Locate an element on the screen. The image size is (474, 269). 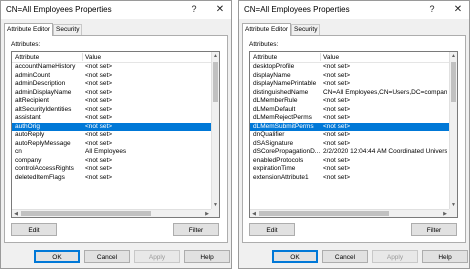
table-row: displayNamePrintable <not set> is located at coordinates (349, 84).